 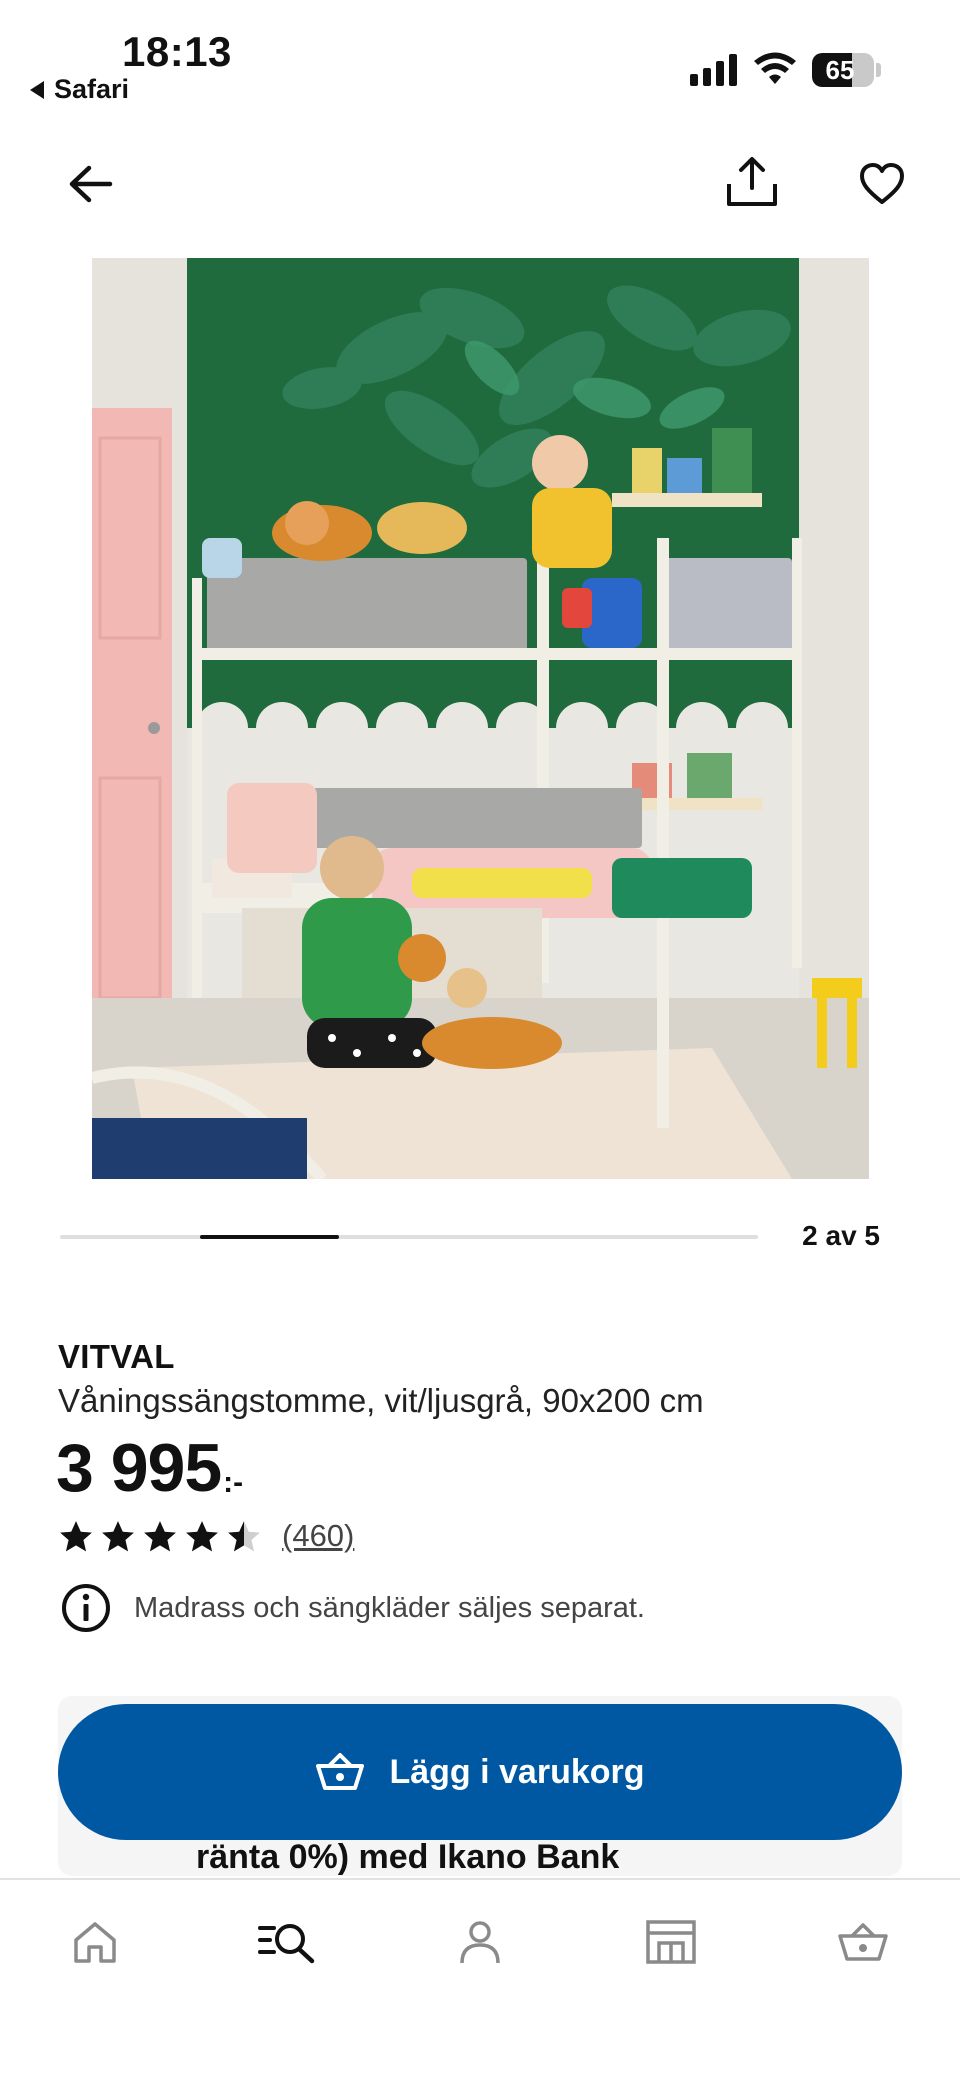 I want to click on rating-stars, so click(x=160, y=1536).